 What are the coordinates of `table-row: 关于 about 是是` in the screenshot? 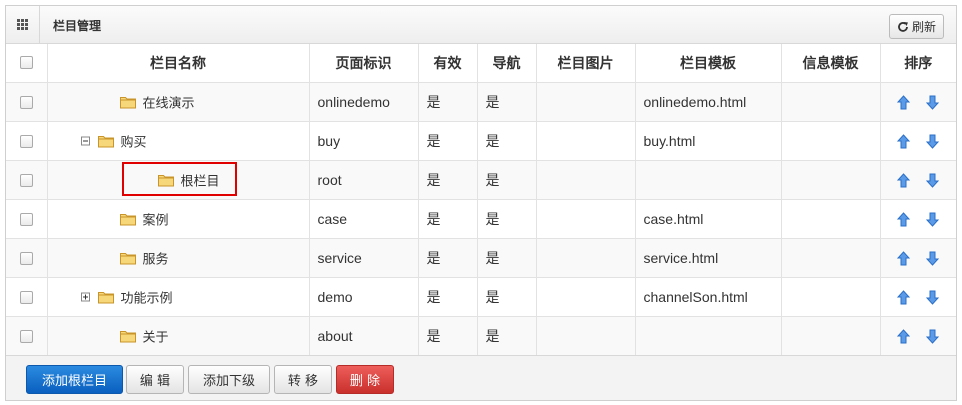 It's located at (481, 336).